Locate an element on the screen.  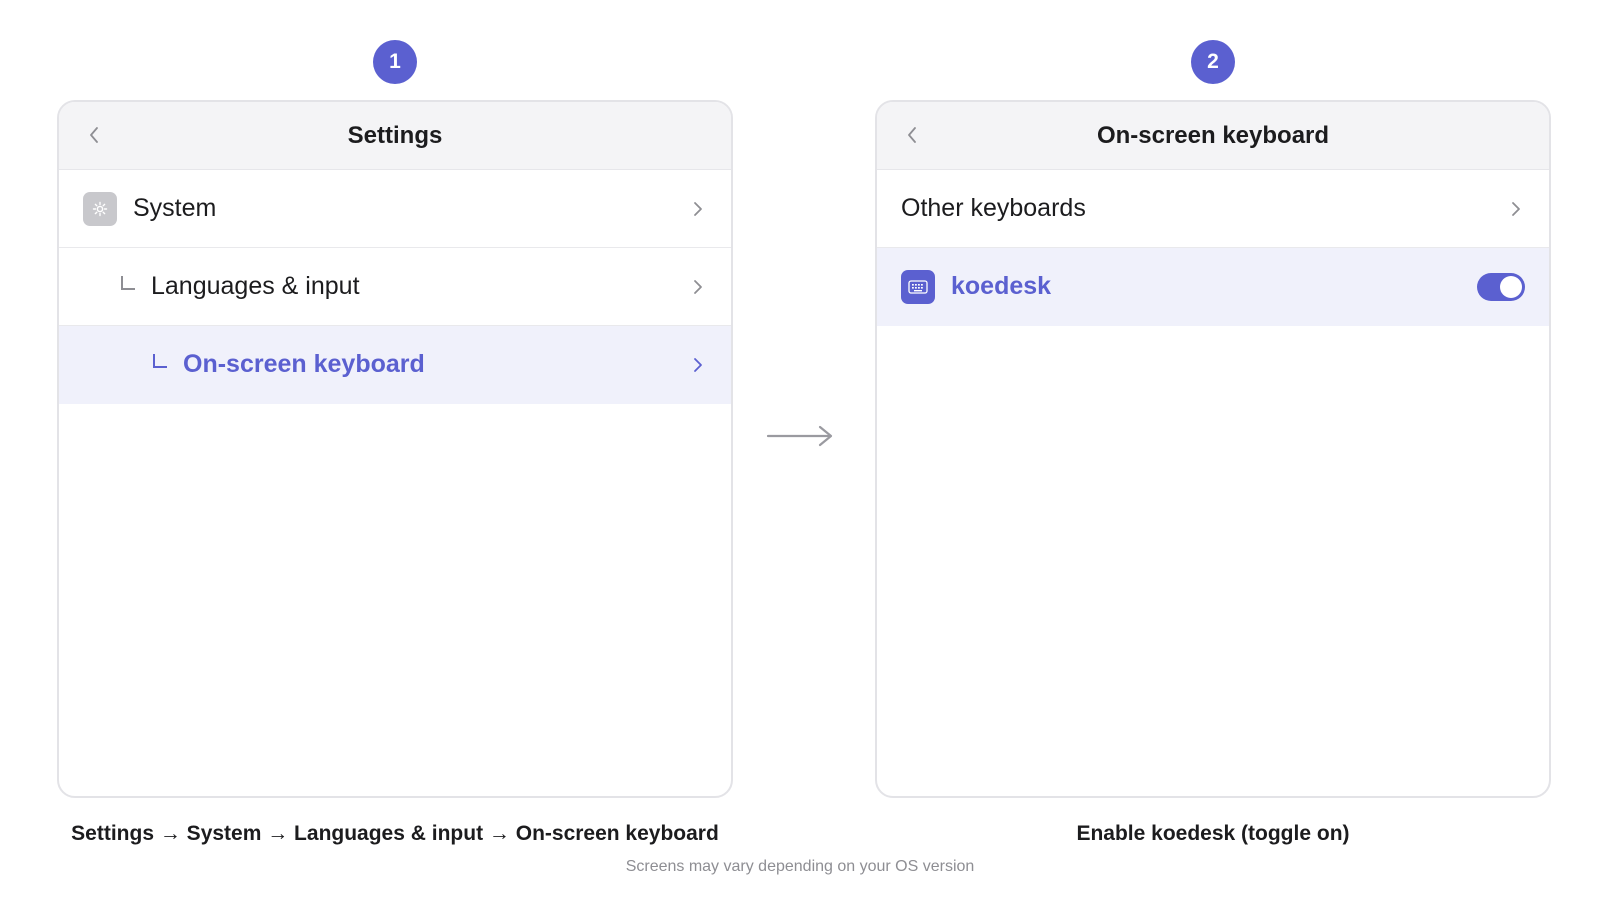
step-1-badge: 1 is located at coordinates (395, 62).